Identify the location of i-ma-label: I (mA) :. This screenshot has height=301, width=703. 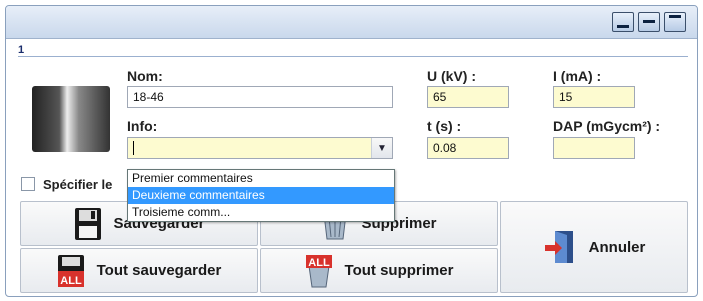
(577, 76).